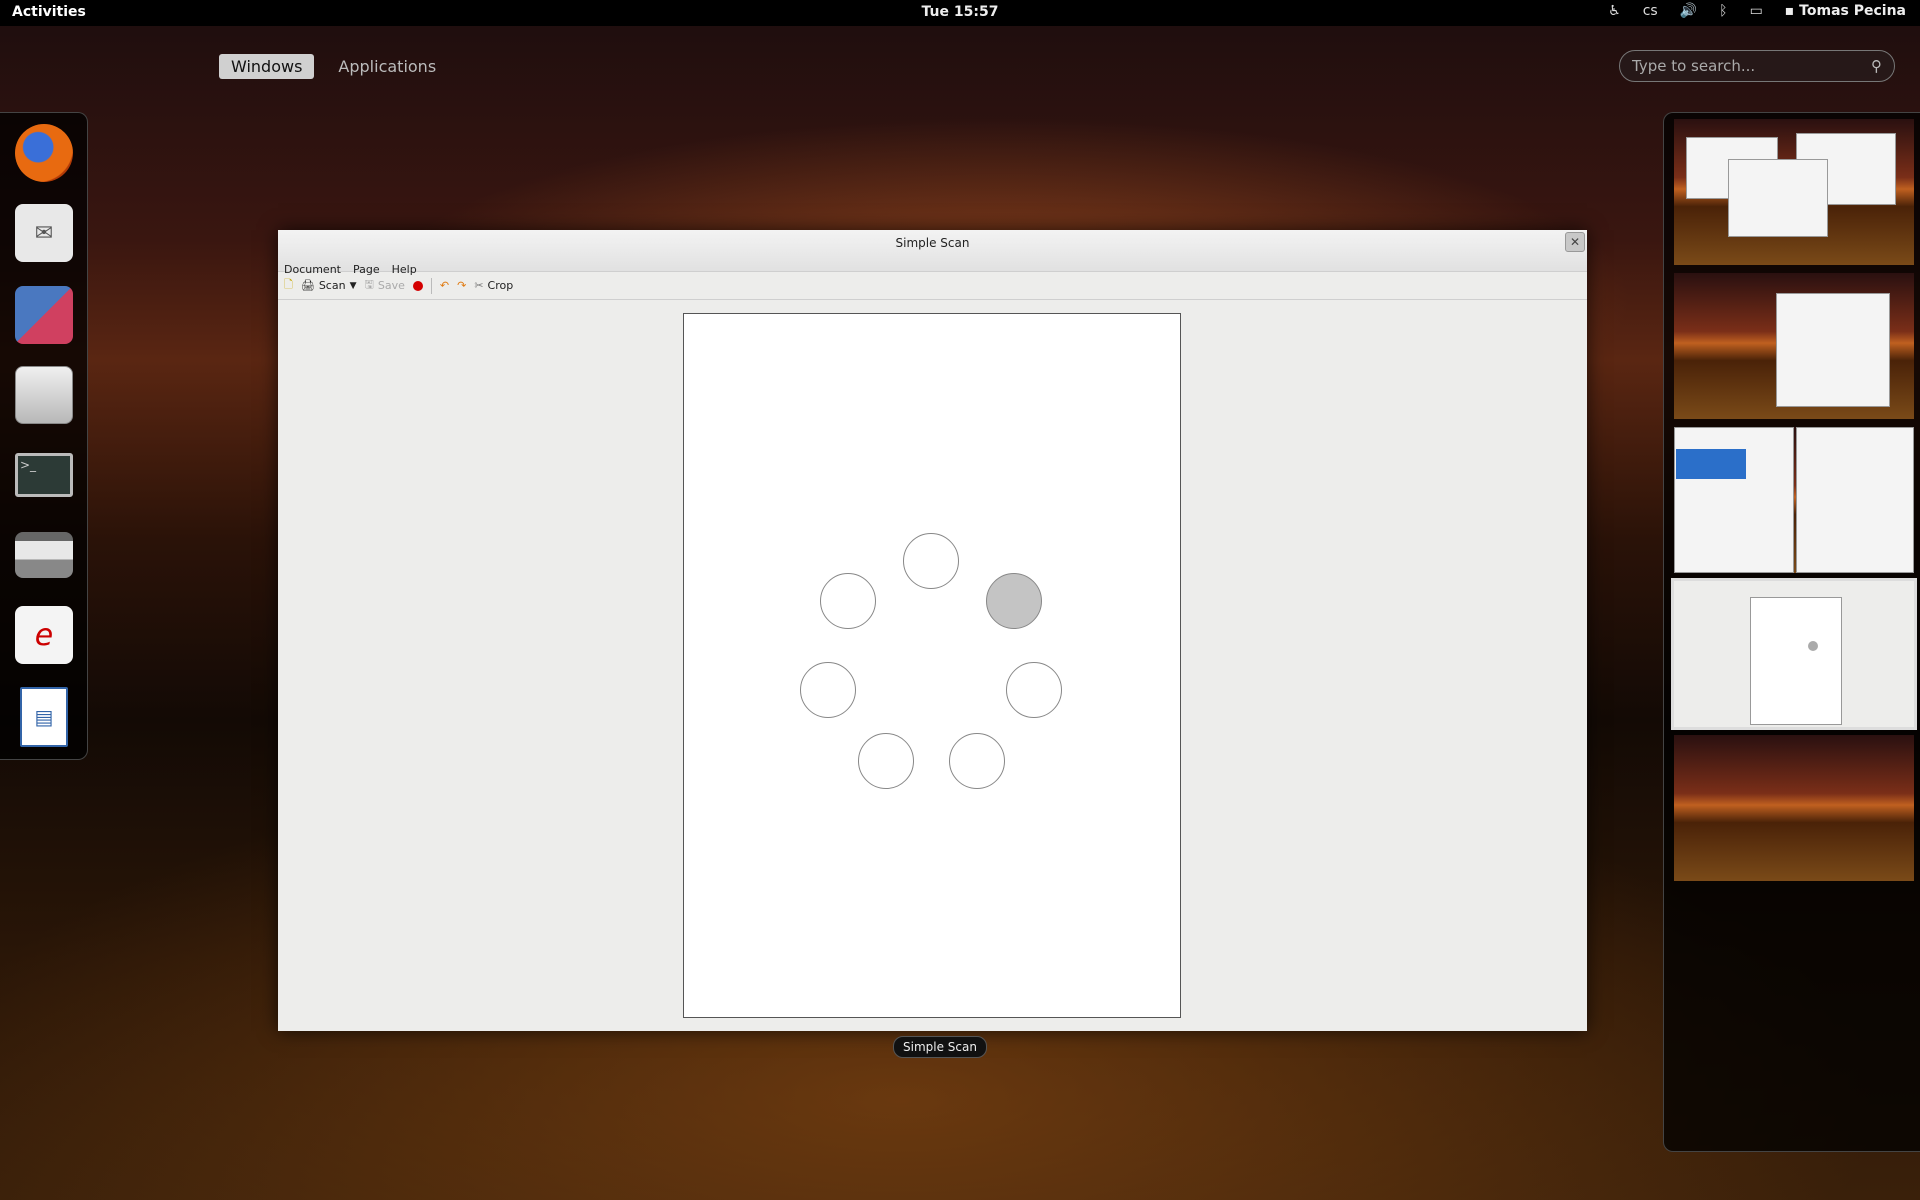 The image size is (1920, 1200). Describe the element at coordinates (1813, 646) in the screenshot. I see `mini-spinner-dot` at that location.